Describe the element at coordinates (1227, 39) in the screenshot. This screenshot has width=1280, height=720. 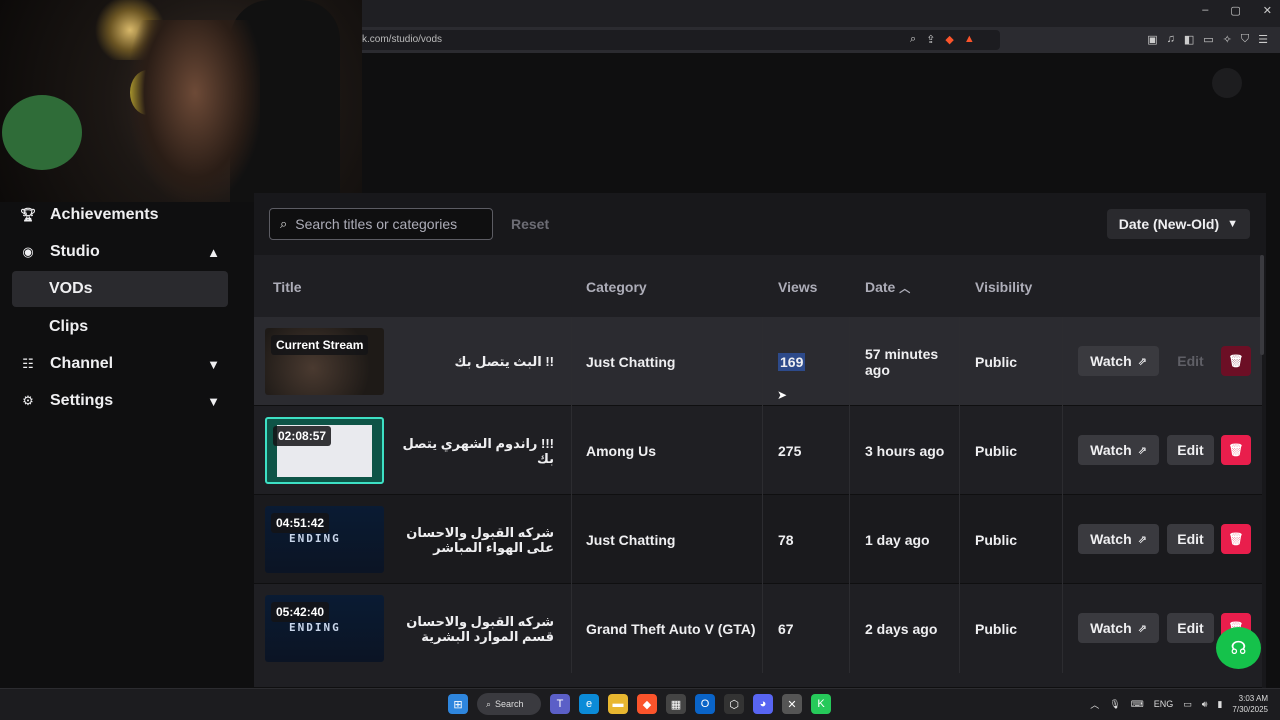
I see `leo-ai-icon: ✧` at that location.